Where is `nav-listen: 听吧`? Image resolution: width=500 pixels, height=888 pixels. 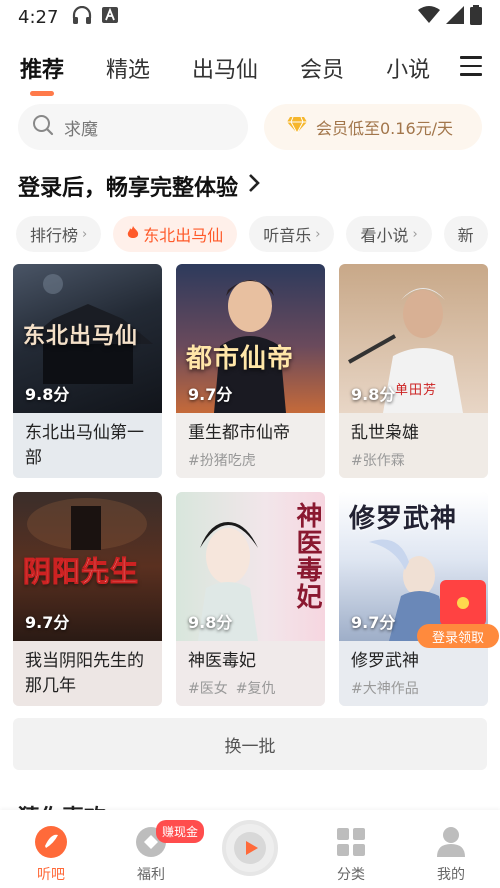 nav-listen: 听吧 is located at coordinates (51, 854).